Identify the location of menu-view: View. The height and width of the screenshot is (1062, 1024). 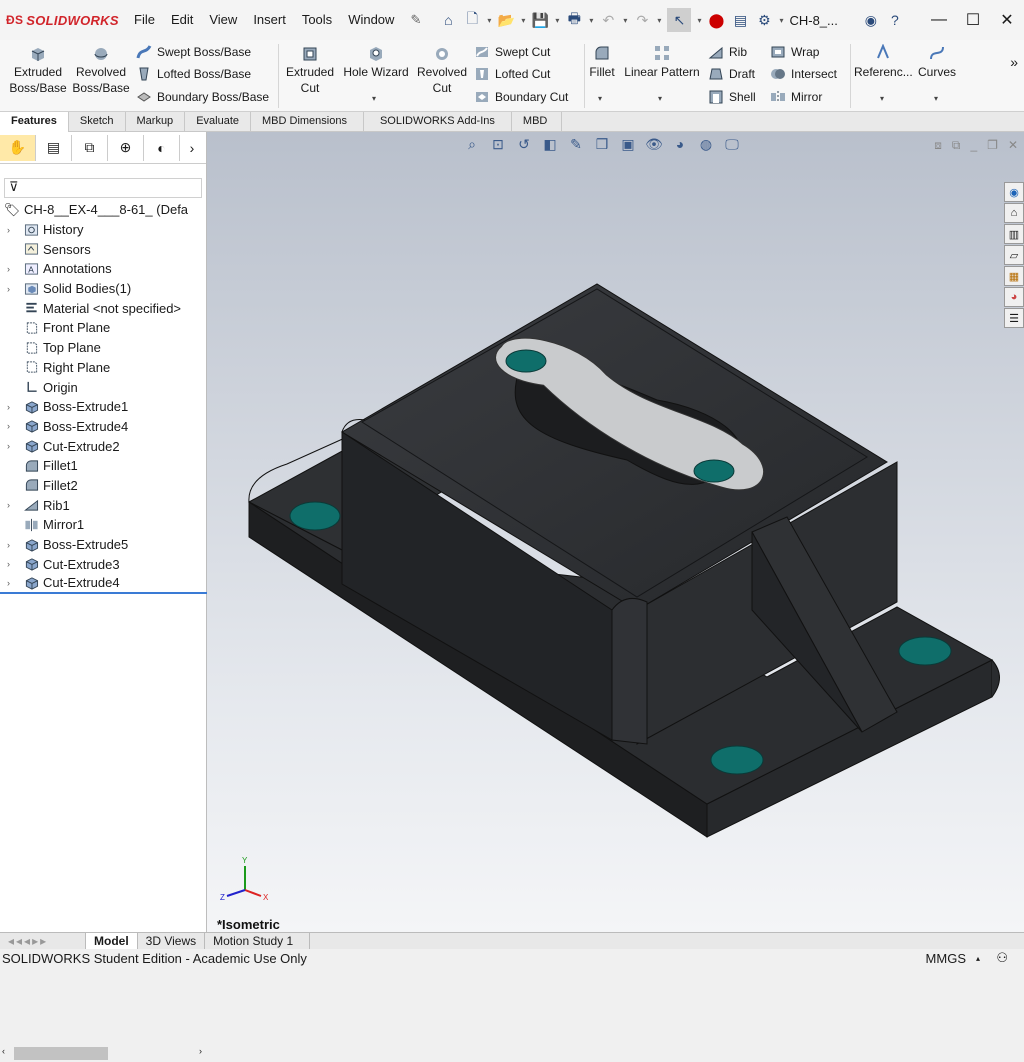
(223, 20).